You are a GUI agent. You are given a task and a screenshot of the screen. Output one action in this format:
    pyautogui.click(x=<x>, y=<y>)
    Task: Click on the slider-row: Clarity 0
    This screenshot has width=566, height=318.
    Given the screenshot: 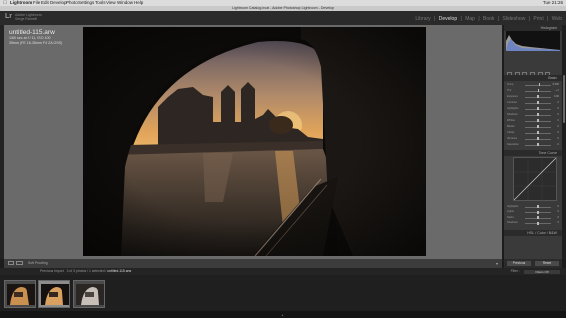 What is the action you would take?
    pyautogui.click(x=533, y=133)
    